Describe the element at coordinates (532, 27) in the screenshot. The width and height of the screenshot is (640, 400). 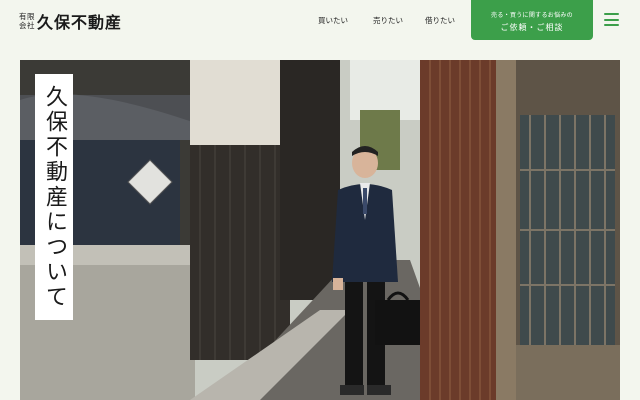
I see `contact-button-label: ご依頼・ご相談` at that location.